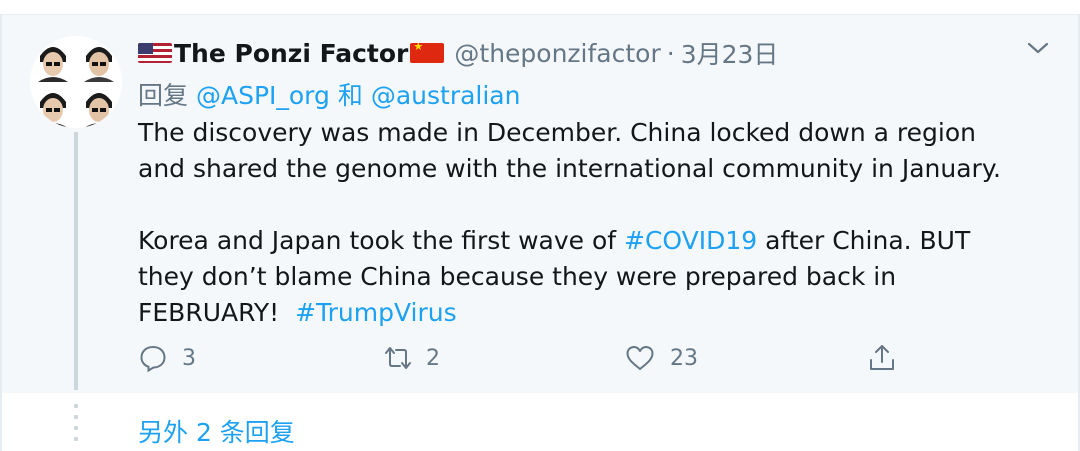 This screenshot has width=1080, height=451. Describe the element at coordinates (76, 82) in the screenshot. I see `avatar` at that location.